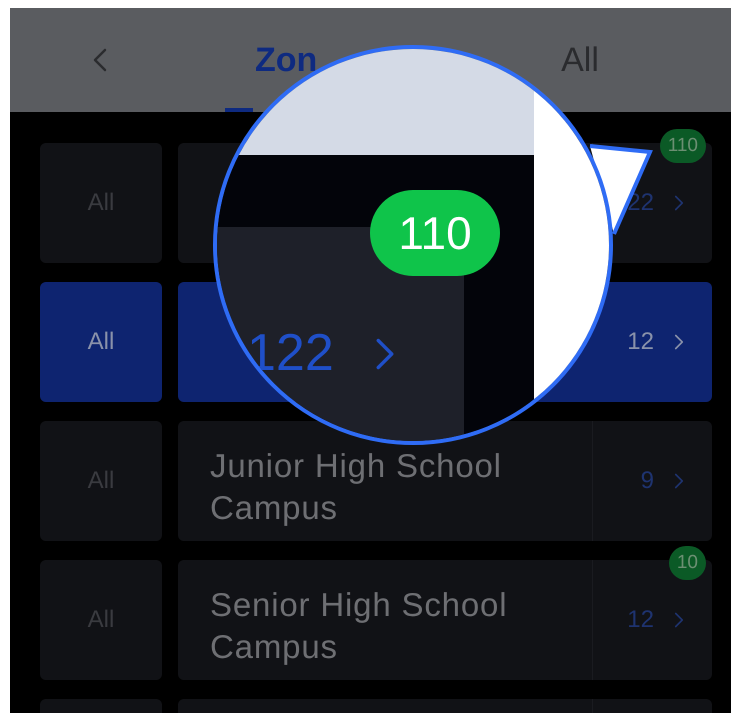  I want to click on count-badge: 110, so click(683, 146).